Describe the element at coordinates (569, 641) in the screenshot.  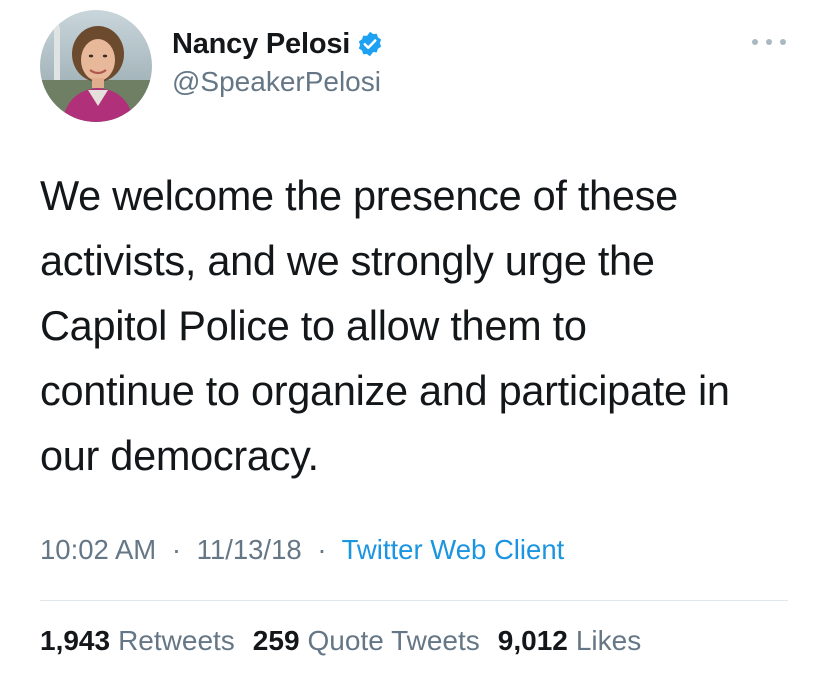
I see `likes-stat: 9,012 Likes` at that location.